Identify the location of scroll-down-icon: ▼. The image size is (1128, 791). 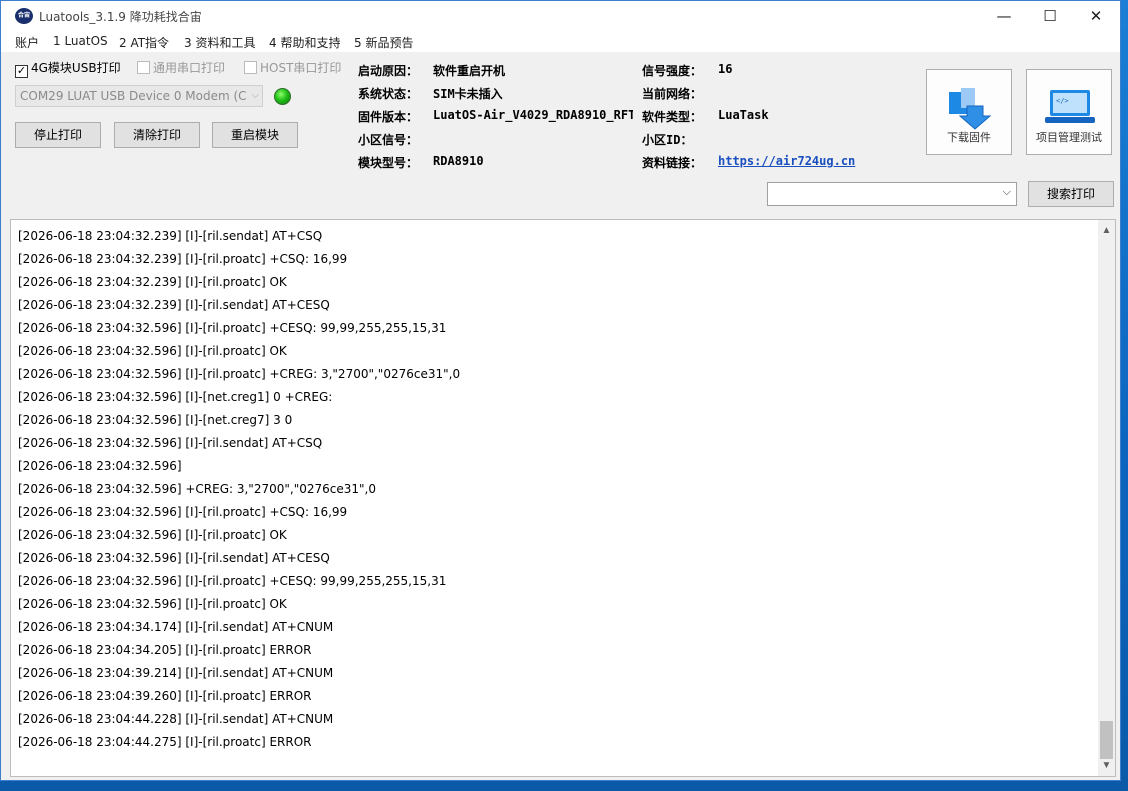
(1106, 765).